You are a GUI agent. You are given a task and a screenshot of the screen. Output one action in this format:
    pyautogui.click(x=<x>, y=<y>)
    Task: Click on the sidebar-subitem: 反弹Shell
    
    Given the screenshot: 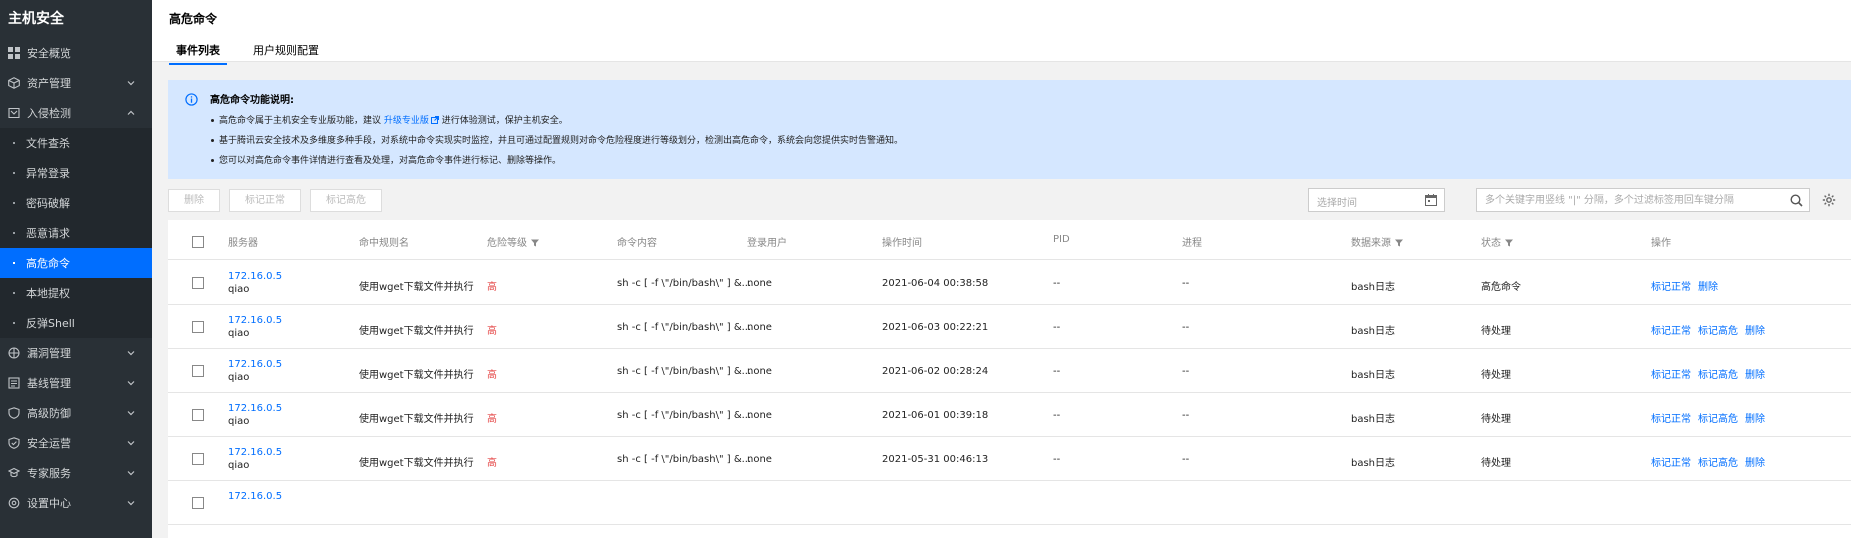 What is the action you would take?
    pyautogui.click(x=76, y=323)
    